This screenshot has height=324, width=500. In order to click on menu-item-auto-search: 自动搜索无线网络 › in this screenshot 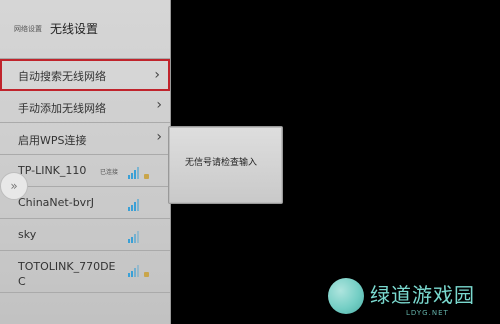, I will do `click(85, 75)`.